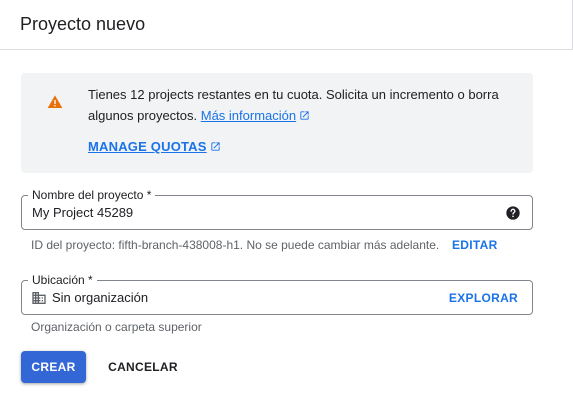  I want to click on location-value: Sin organización, so click(100, 297).